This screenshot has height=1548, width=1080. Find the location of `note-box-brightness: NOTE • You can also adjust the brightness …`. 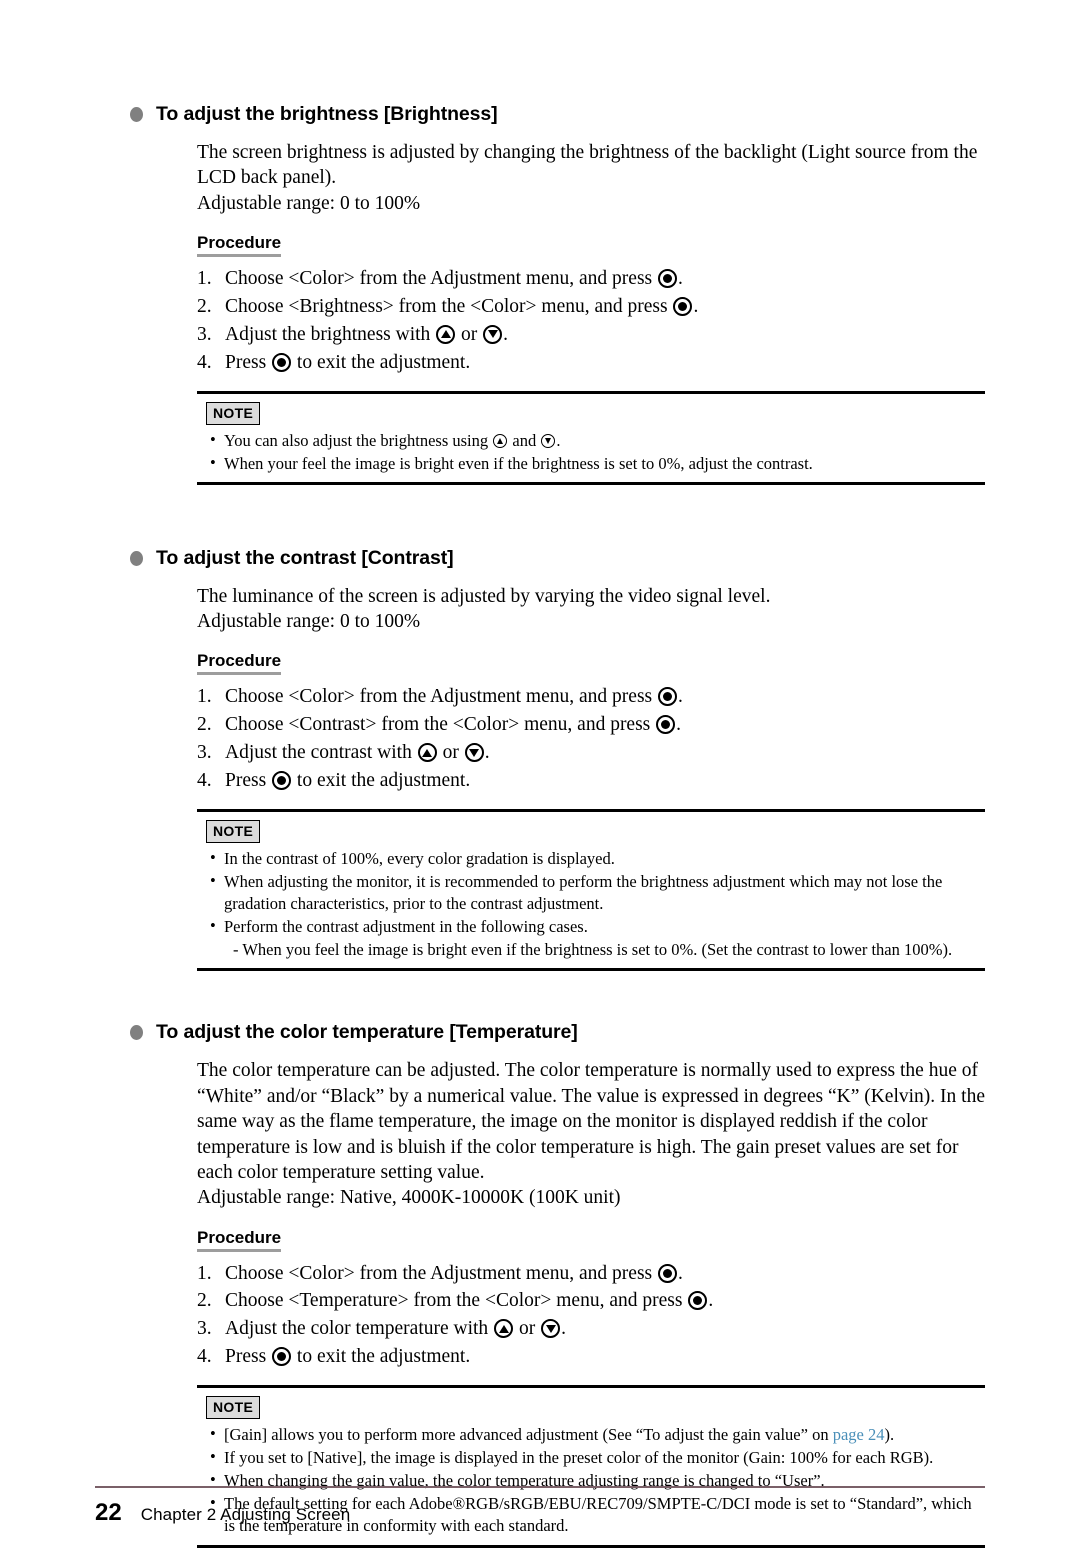

note-box-brightness: NOTE • You can also adjust the brightness … is located at coordinates (591, 437).